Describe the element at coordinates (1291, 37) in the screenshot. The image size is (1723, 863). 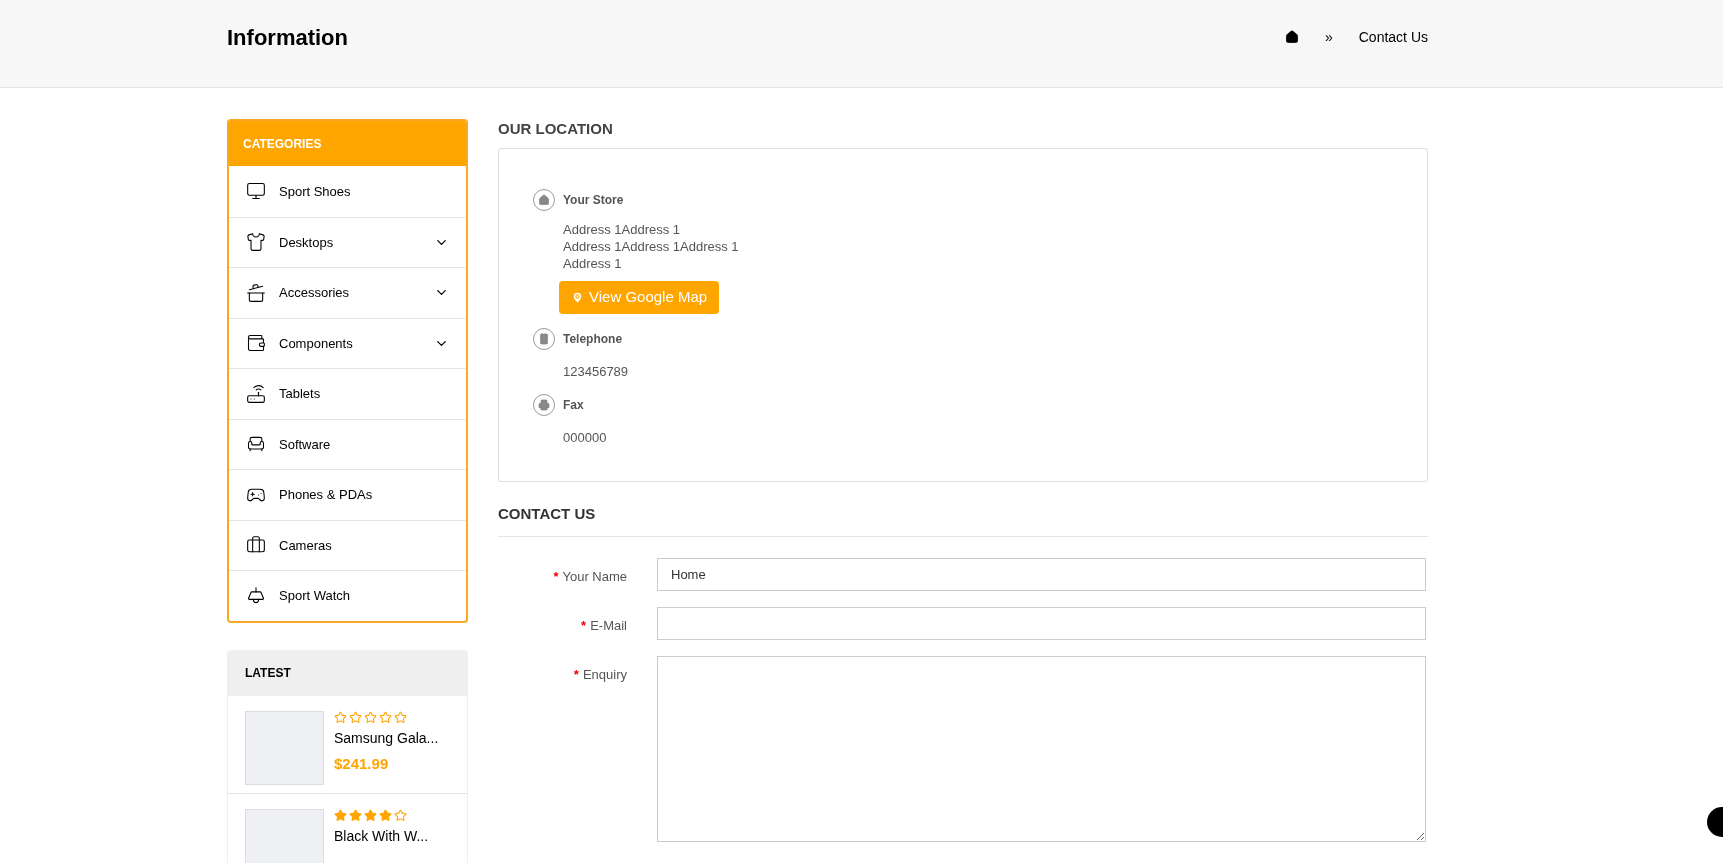
I see `home-icon` at that location.